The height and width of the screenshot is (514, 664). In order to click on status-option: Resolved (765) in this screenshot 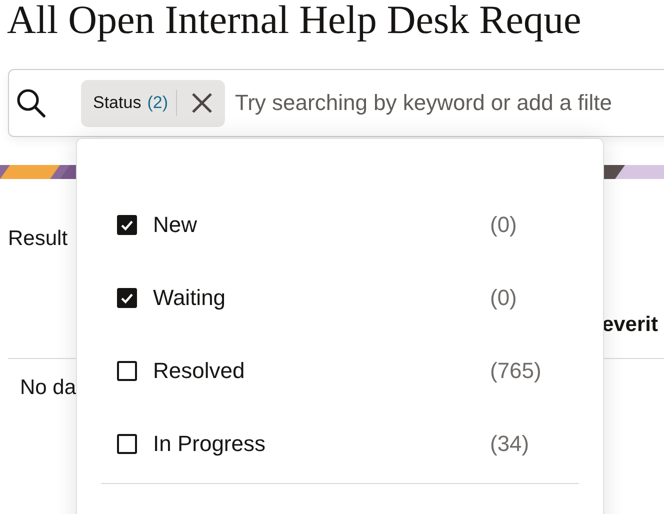, I will do `click(340, 370)`.